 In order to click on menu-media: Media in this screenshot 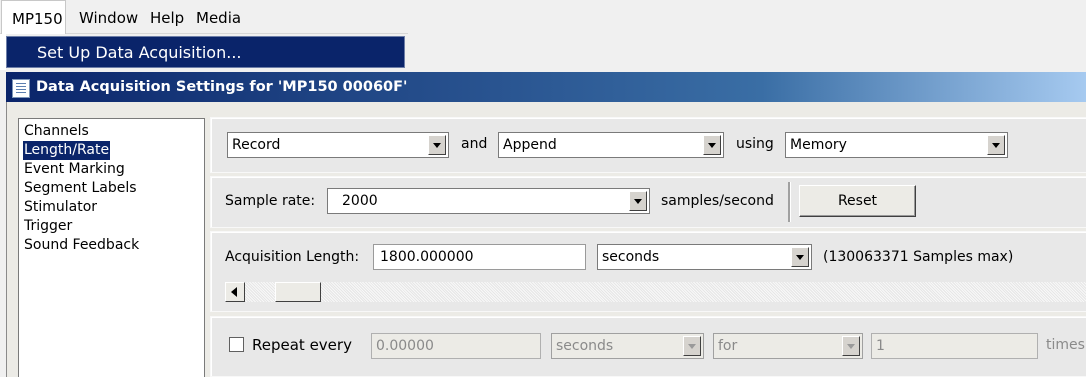, I will do `click(218, 17)`.